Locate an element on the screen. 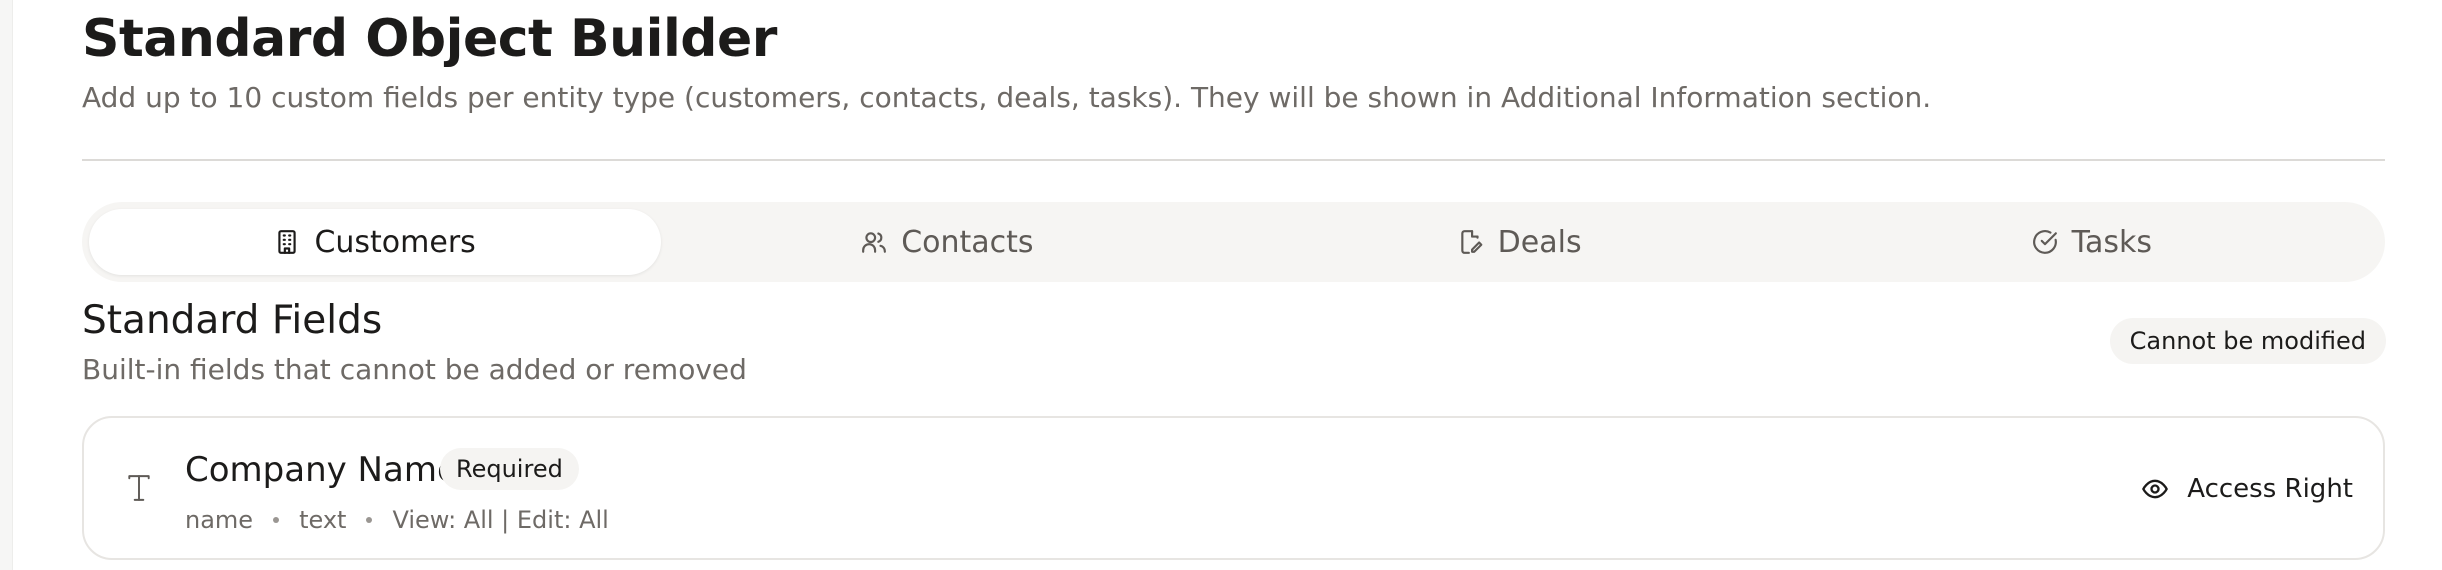 The image size is (2442, 570). text-type-icon is located at coordinates (139, 488).